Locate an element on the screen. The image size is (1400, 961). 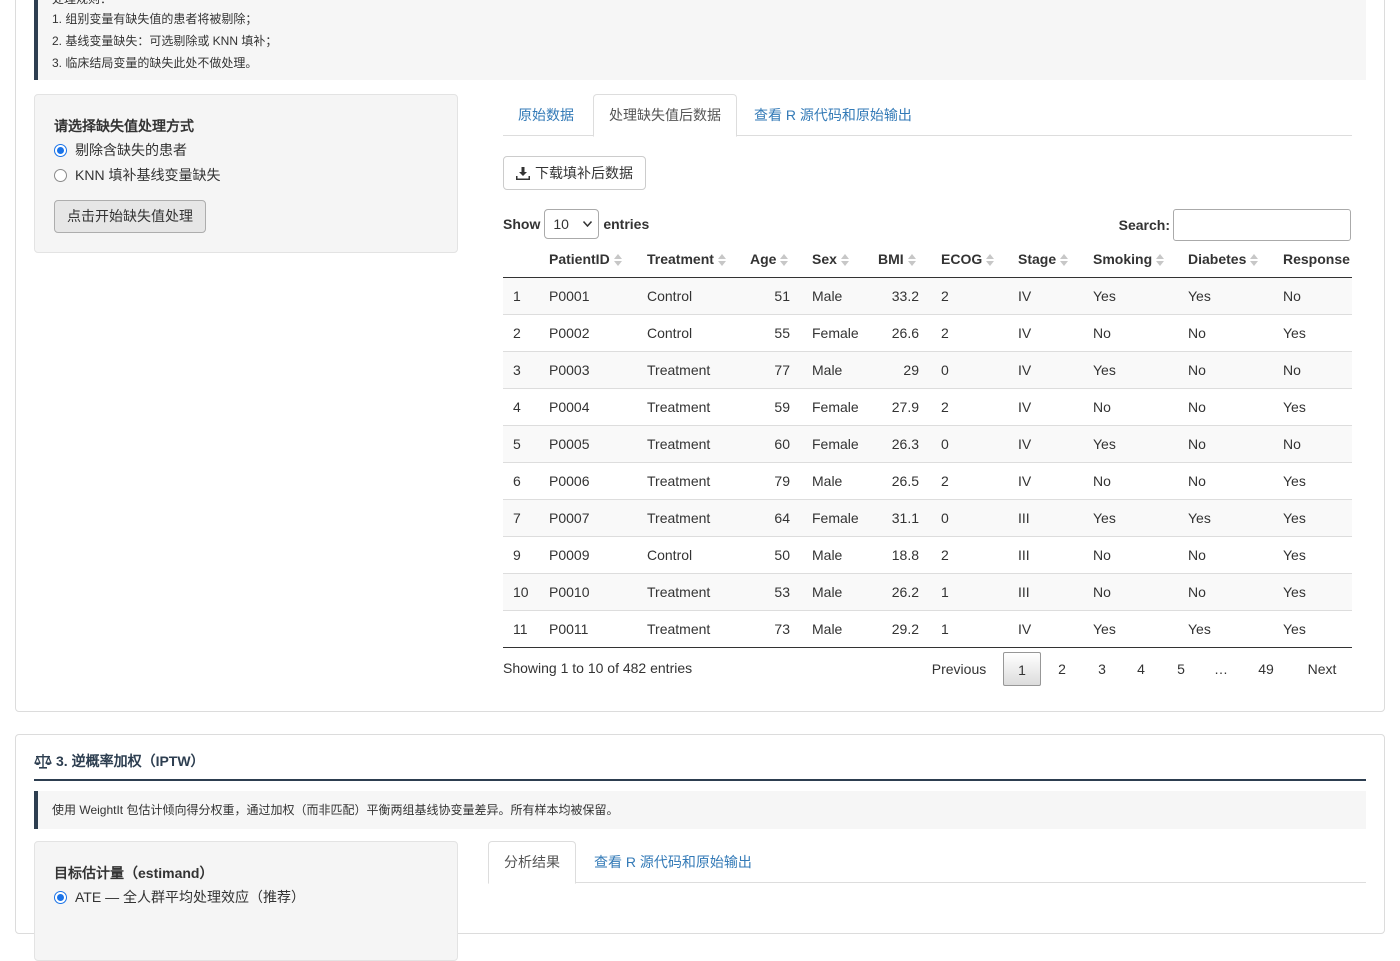
table-cell: 0 is located at coordinates (969, 369).